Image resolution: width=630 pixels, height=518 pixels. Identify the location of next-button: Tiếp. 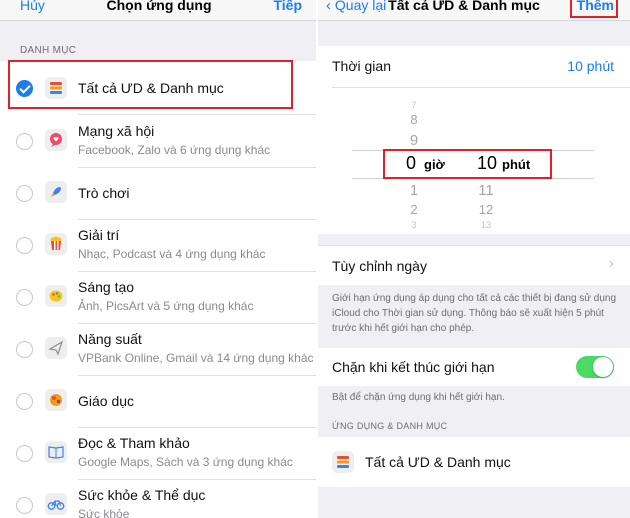
(287, 6).